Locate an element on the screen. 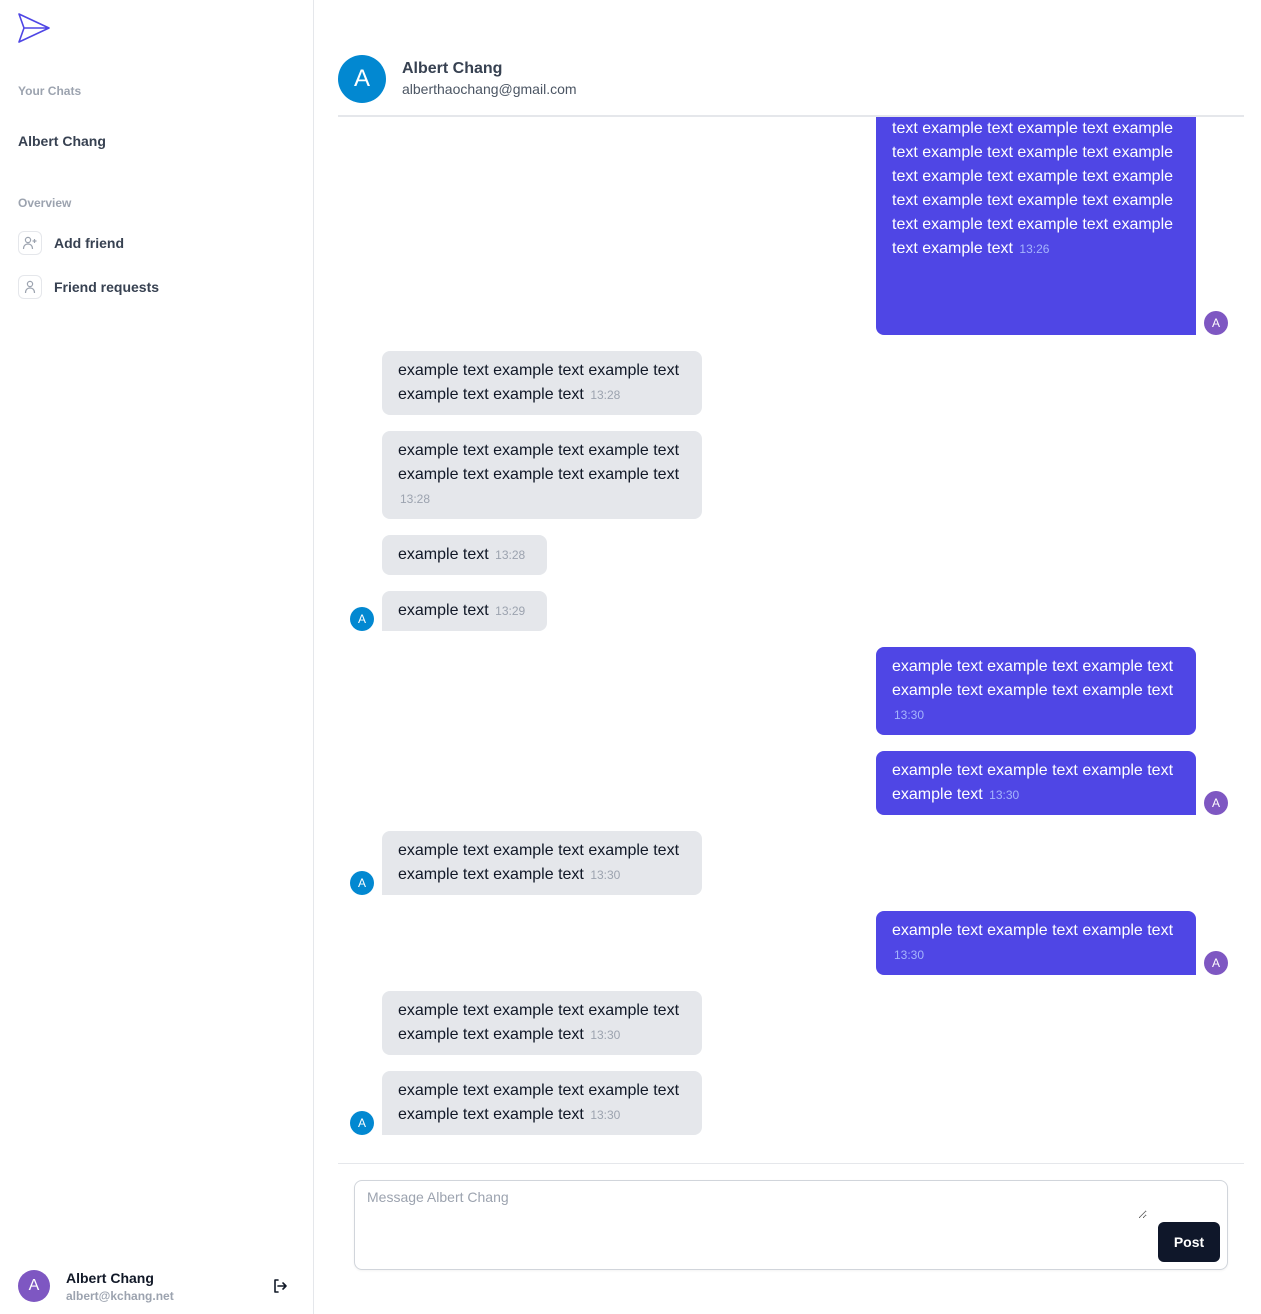 Image resolution: width=1261 pixels, height=1314 pixels. chat-header: A Albert Chang alberthaochang@gmail.com is located at coordinates (791, 86).